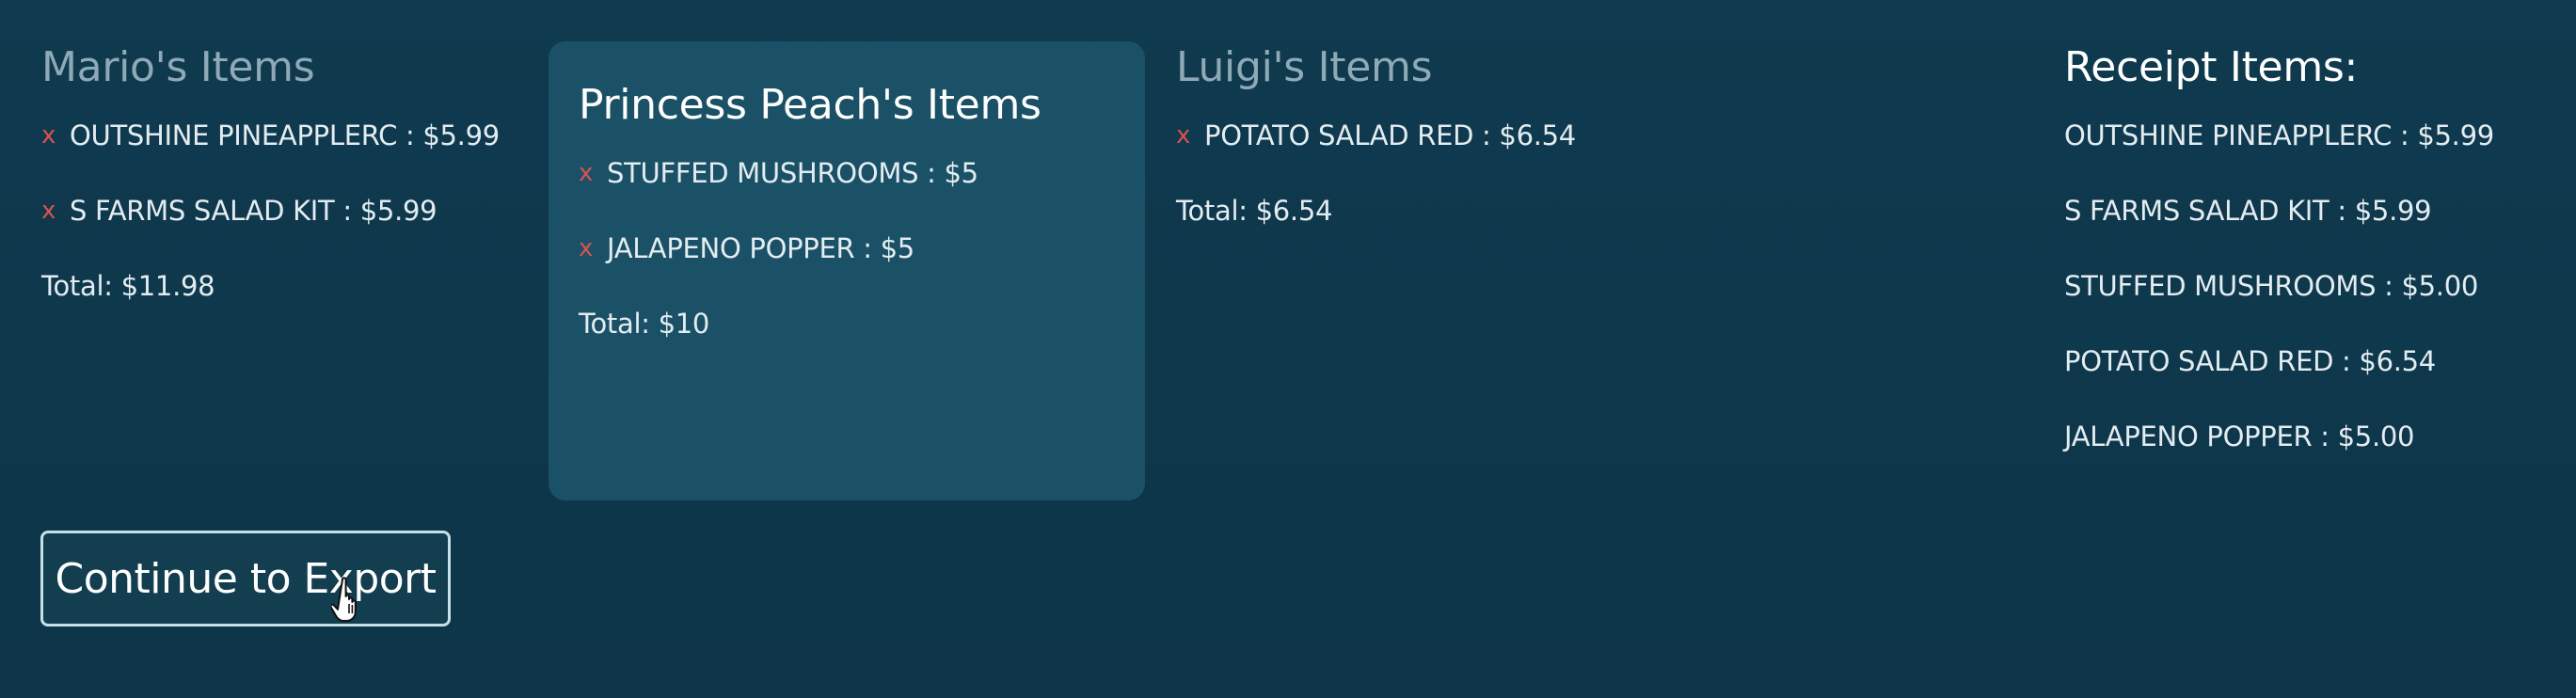 The height and width of the screenshot is (698, 2576). What do you see at coordinates (246, 579) in the screenshot?
I see `continue-to-export-button: Continue to Export` at bounding box center [246, 579].